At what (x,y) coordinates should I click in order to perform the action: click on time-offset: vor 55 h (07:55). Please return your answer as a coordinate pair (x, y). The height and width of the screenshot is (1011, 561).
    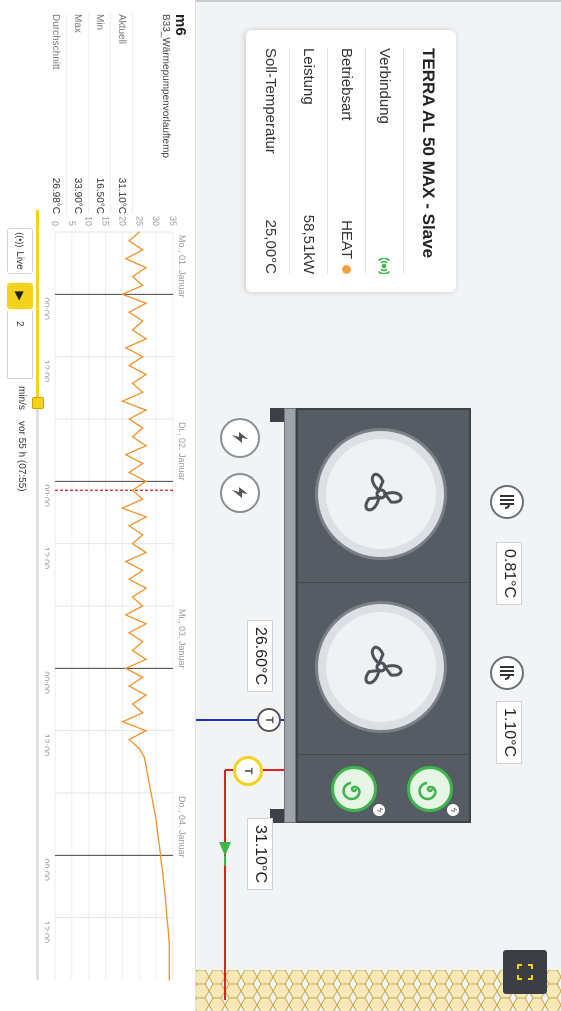
    Looking at the image, I should click on (21, 456).